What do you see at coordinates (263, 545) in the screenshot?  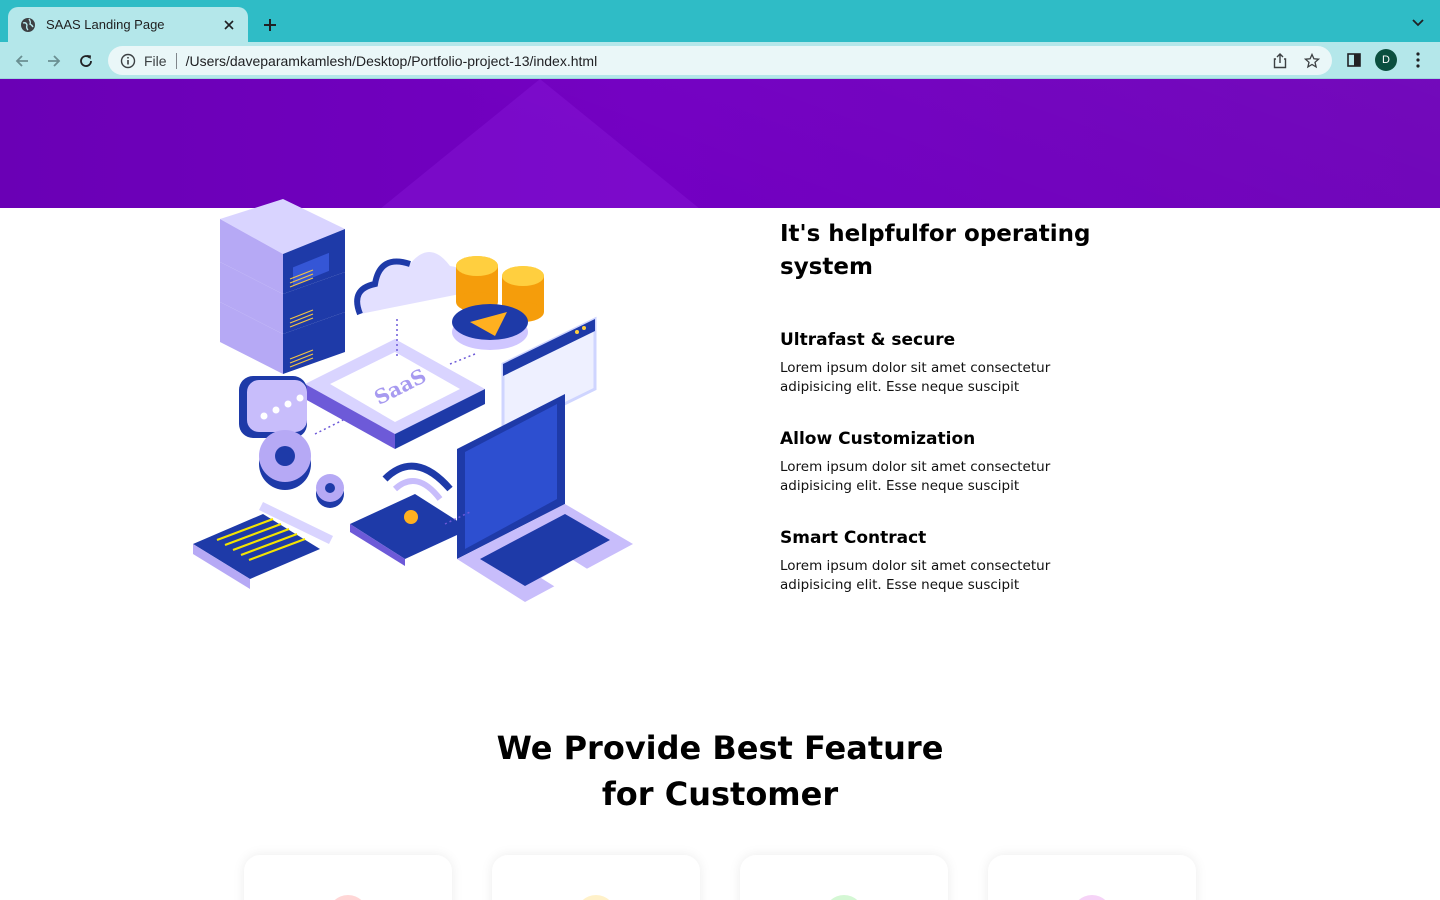 I see `notepad-icon` at bounding box center [263, 545].